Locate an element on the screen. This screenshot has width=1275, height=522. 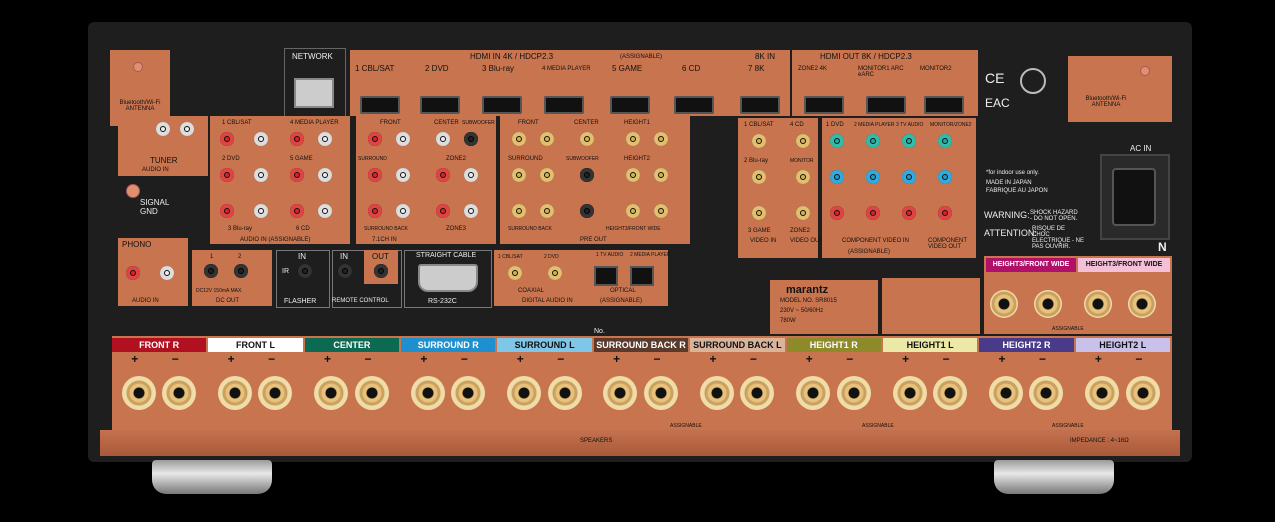
audio-in-4-l is located at coordinates (325, 139).